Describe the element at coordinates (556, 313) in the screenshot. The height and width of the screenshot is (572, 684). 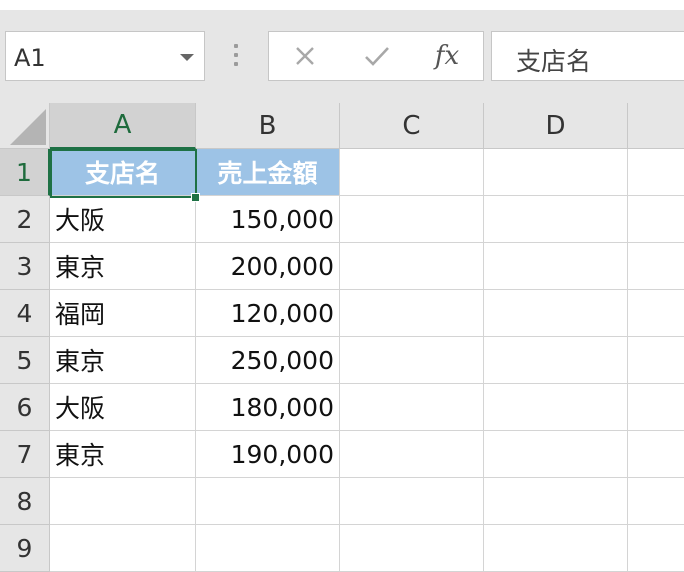
I see `cell-d4` at that location.